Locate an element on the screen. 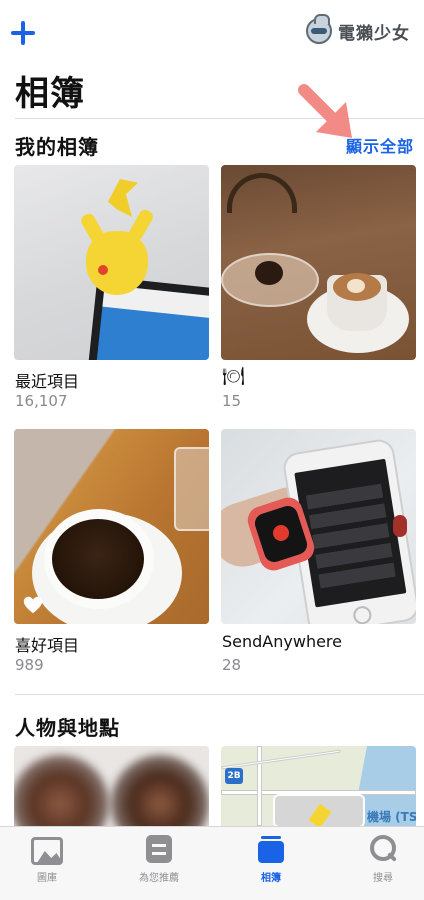  search-icon is located at coordinates (383, 850).